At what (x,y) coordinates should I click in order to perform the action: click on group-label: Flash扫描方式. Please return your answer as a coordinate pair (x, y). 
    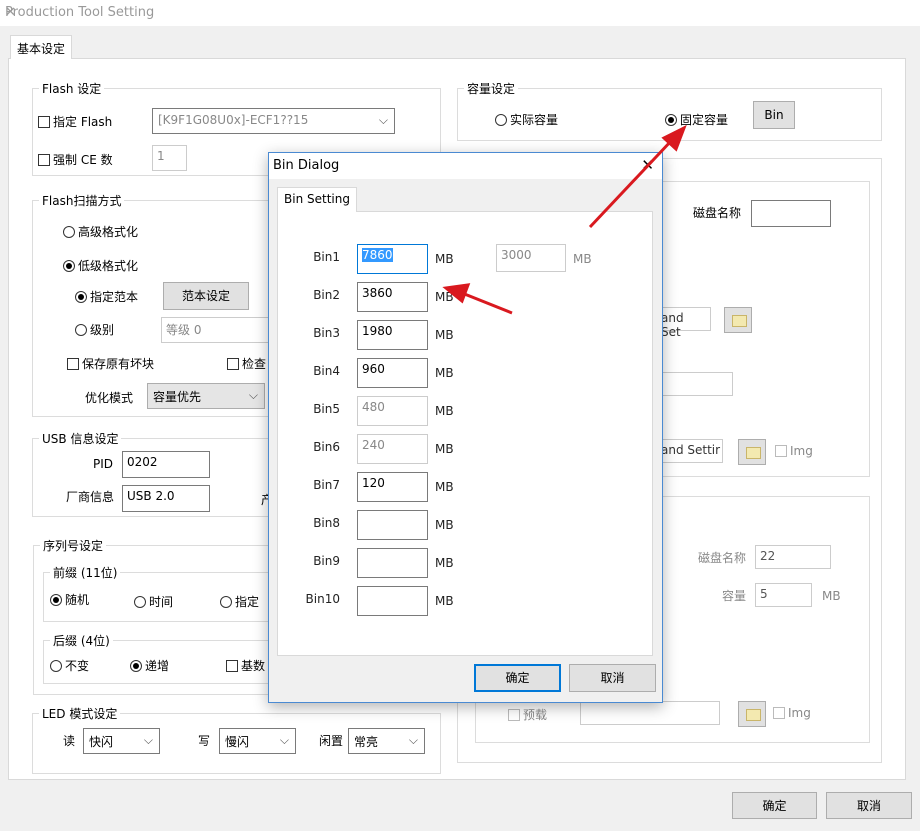
    Looking at the image, I should click on (82, 200).